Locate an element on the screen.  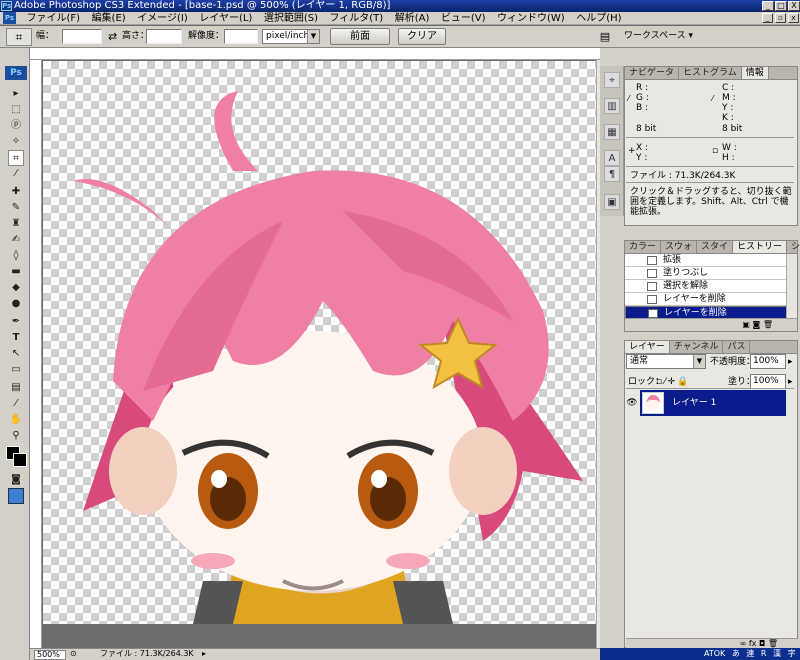
ps-logo: Ps is located at coordinates (16, 73).